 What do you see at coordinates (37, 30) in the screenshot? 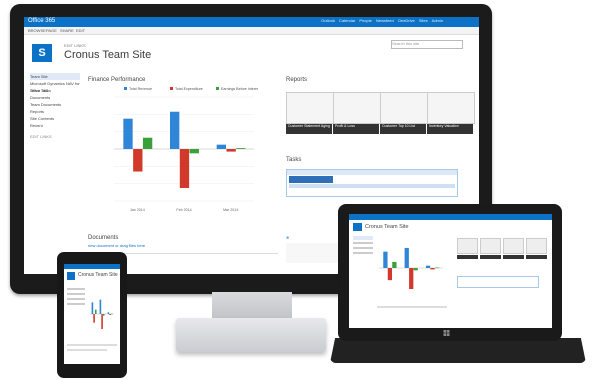
I see `tab-browse: BROWSE` at bounding box center [37, 30].